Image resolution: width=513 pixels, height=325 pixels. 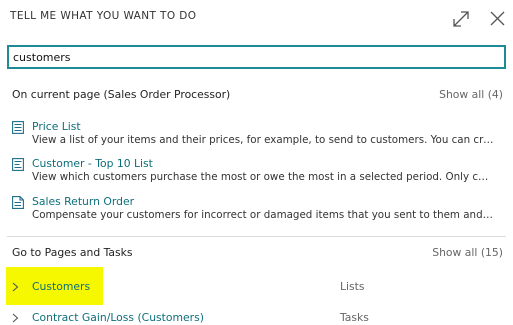 What do you see at coordinates (61, 286) in the screenshot?
I see `task-name: Customers` at bounding box center [61, 286].